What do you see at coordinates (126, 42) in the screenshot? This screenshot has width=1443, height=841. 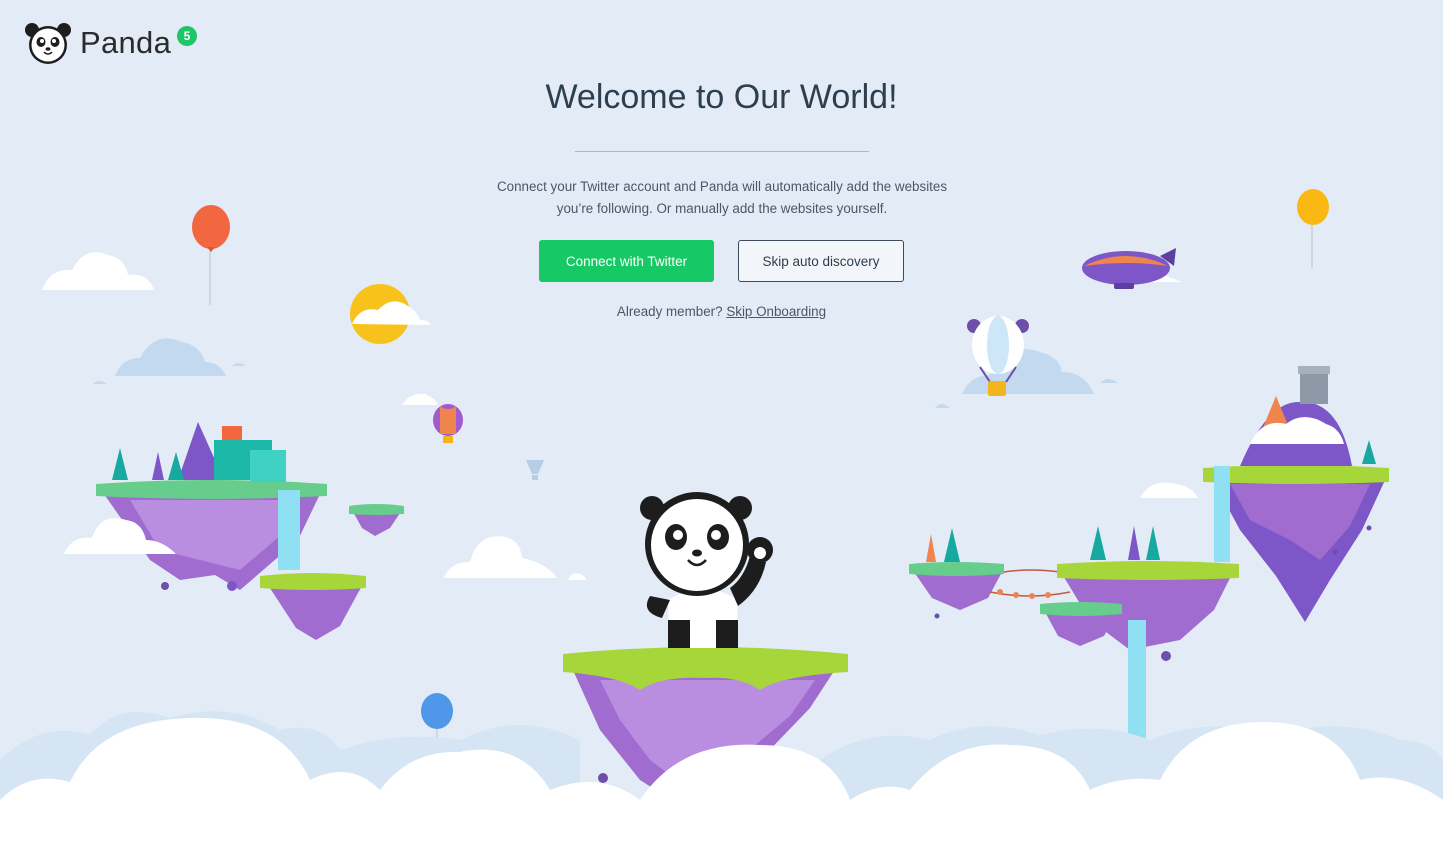 I see `brand-name: Panda` at bounding box center [126, 42].